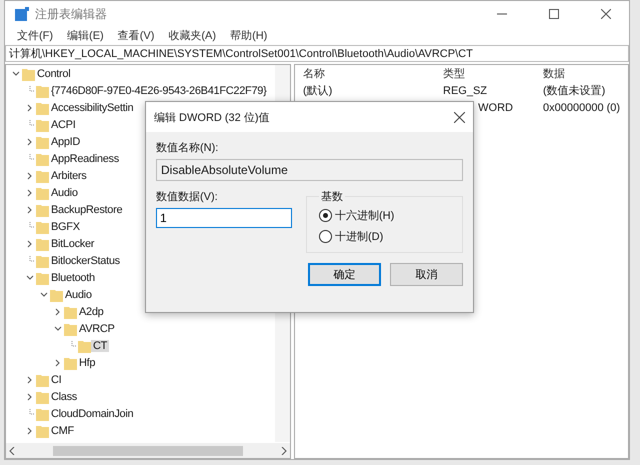 This screenshot has height=465, width=640. Describe the element at coordinates (495, 108) in the screenshot. I see `value-type: WORD` at that location.